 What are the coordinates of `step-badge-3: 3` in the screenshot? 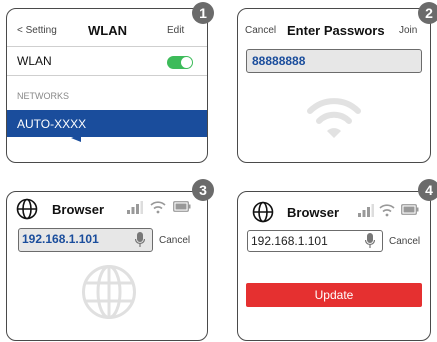 It's located at (203, 190).